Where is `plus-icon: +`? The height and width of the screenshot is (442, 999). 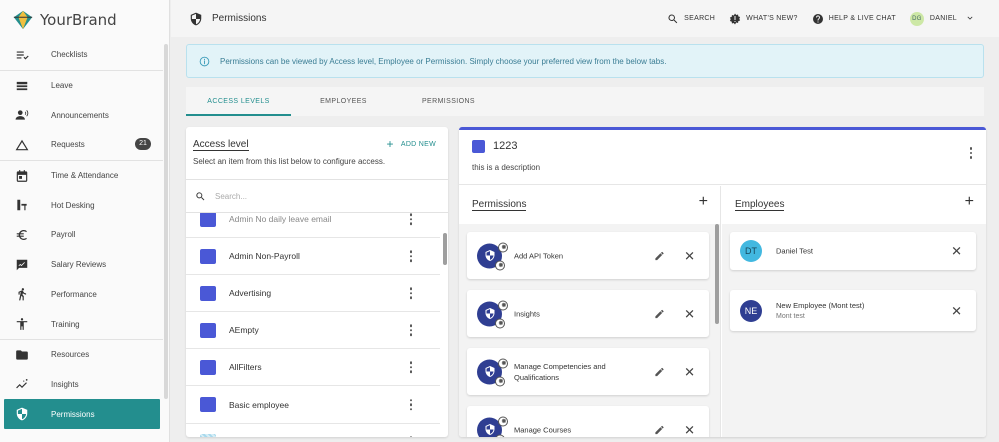
plus-icon: + is located at coordinates (390, 144).